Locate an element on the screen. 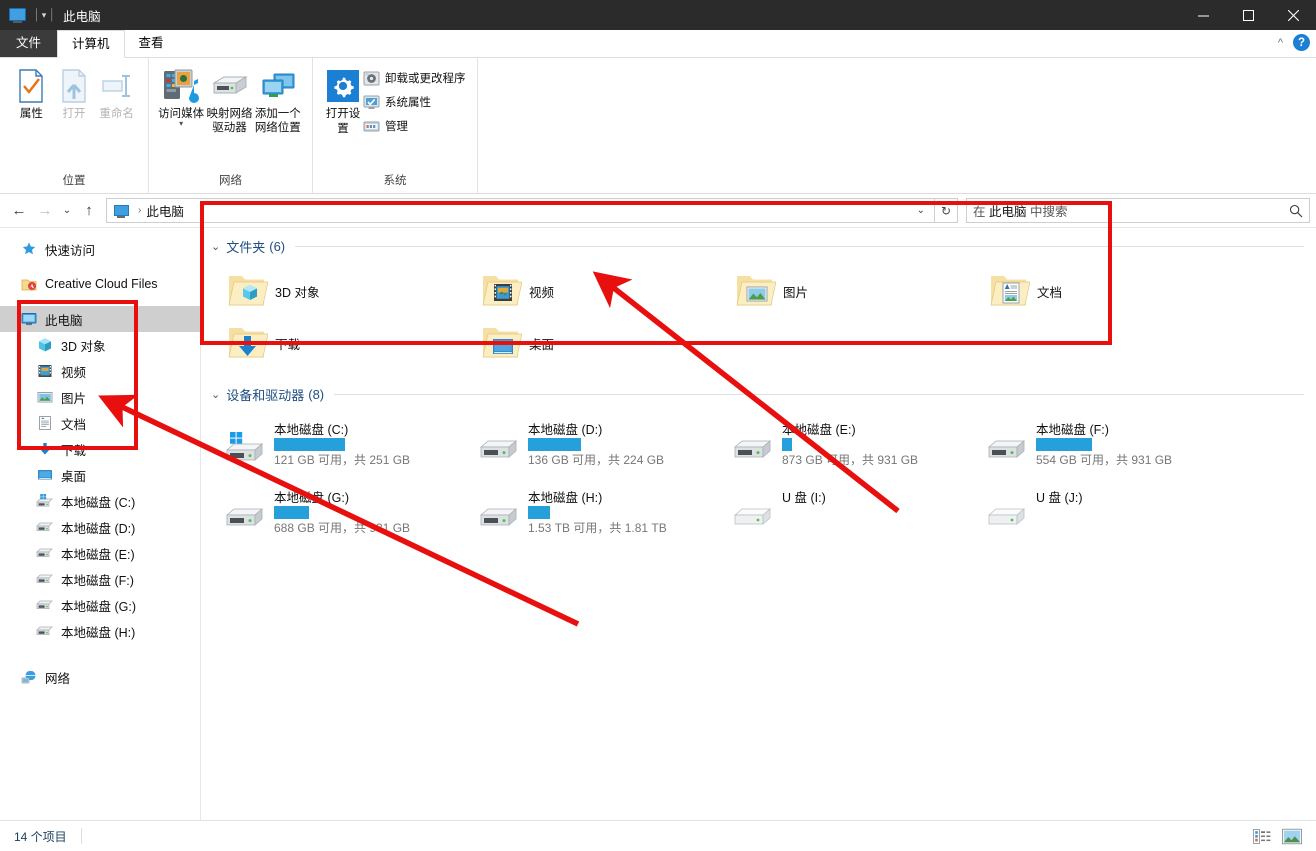  rename-button: 重命名 is located at coordinates (116, 92).